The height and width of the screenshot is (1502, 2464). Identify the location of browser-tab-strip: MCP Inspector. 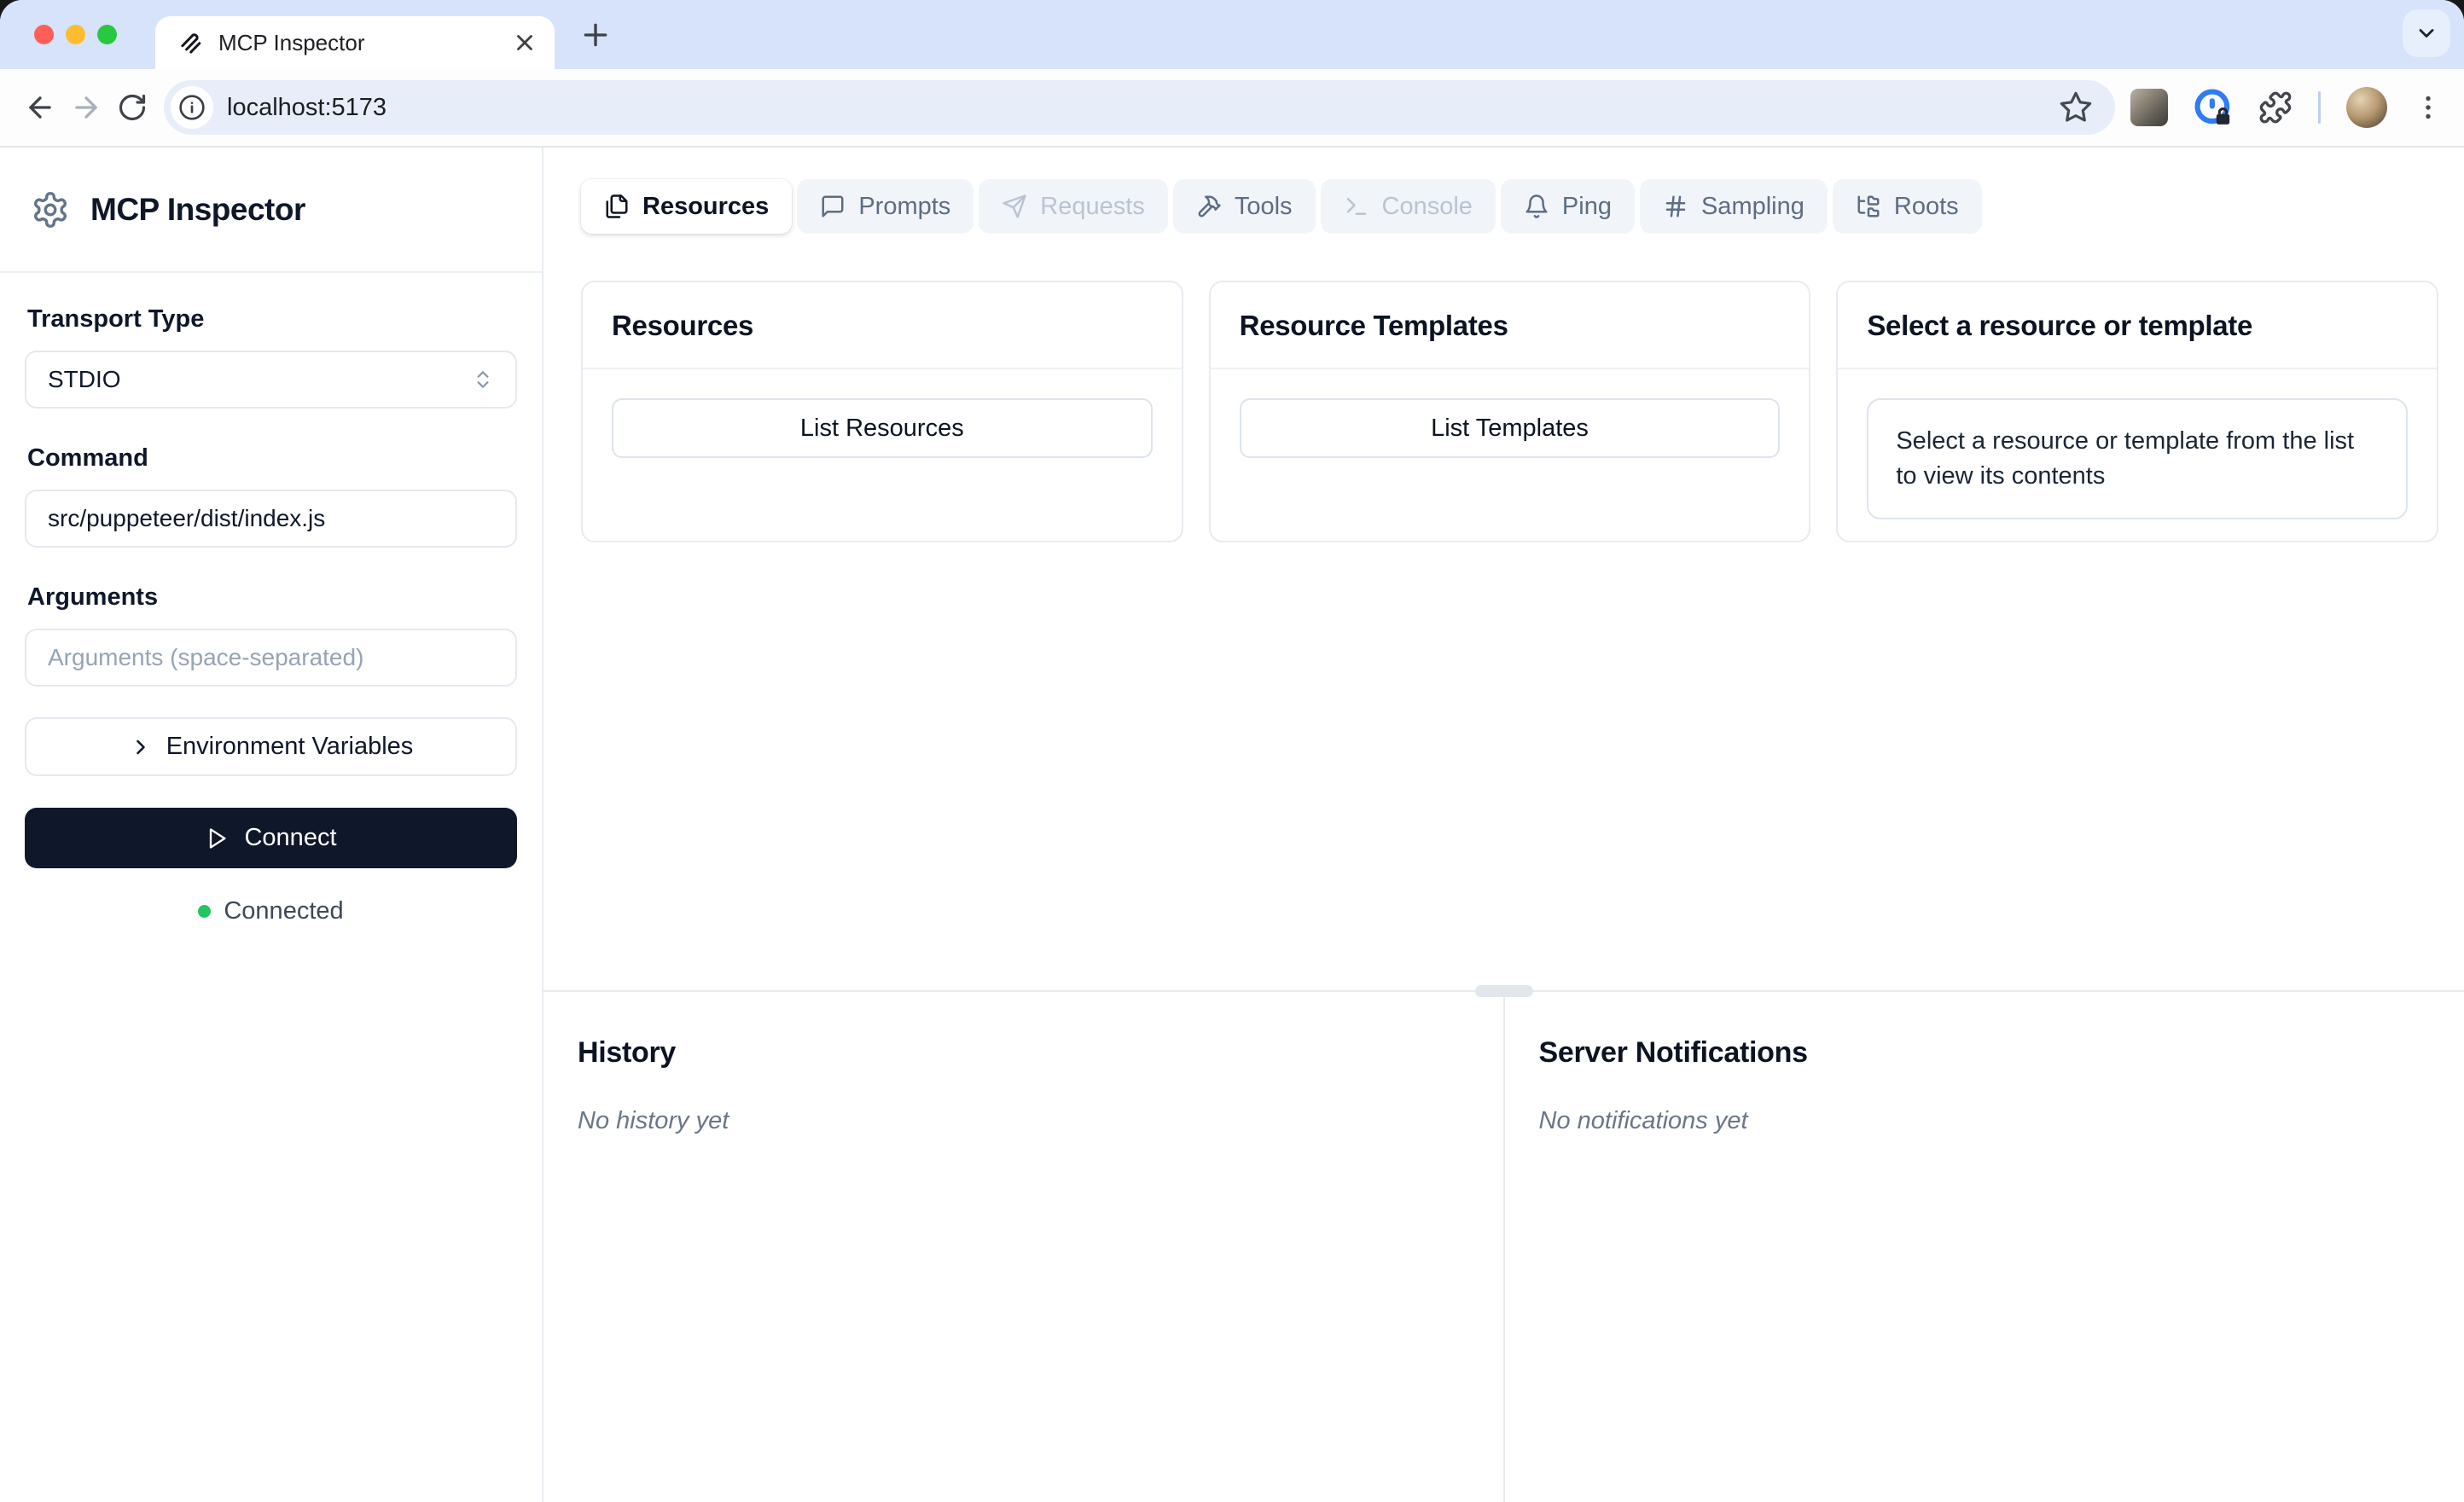
(1232, 34).